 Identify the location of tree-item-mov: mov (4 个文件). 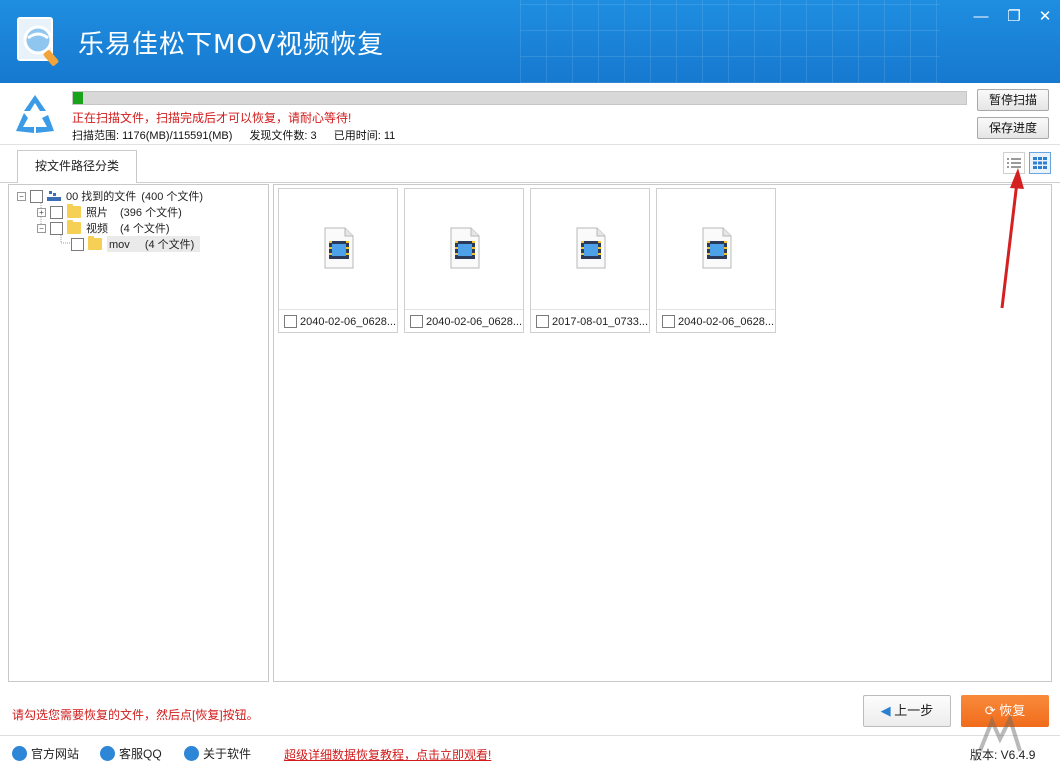
(136, 244).